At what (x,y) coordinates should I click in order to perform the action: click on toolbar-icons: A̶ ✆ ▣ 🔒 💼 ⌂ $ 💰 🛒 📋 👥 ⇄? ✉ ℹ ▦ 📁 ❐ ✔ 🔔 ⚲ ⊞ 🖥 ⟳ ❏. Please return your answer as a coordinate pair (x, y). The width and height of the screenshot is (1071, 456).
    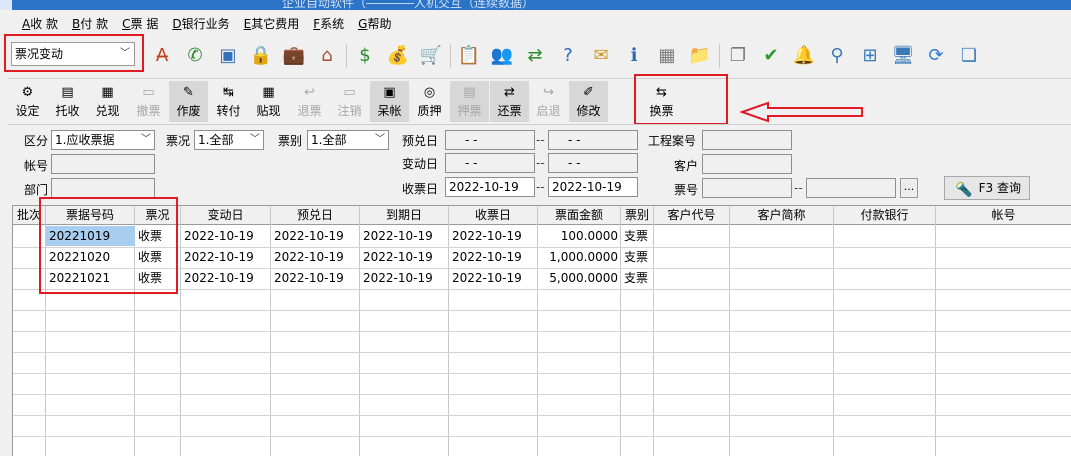
    Looking at the image, I should click on (570, 56).